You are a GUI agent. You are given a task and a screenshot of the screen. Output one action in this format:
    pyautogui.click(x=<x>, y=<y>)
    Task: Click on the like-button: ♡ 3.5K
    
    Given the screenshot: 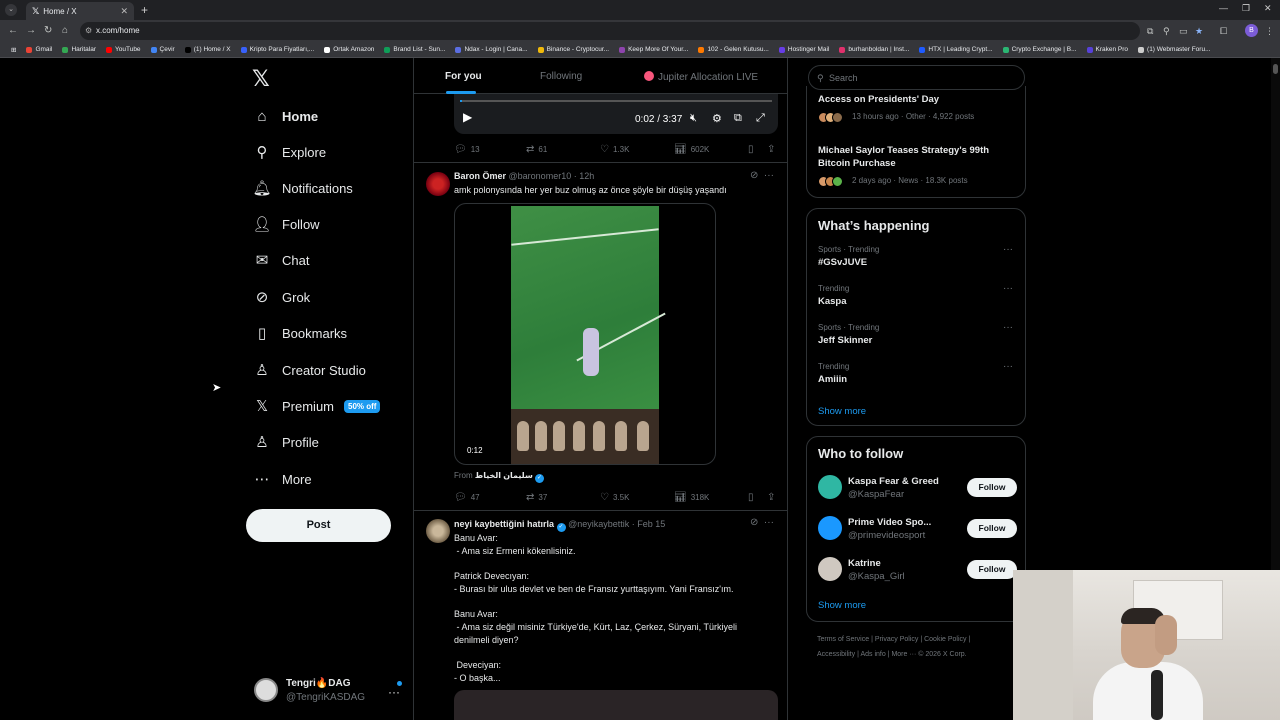 What is the action you would take?
    pyautogui.click(x=614, y=497)
    